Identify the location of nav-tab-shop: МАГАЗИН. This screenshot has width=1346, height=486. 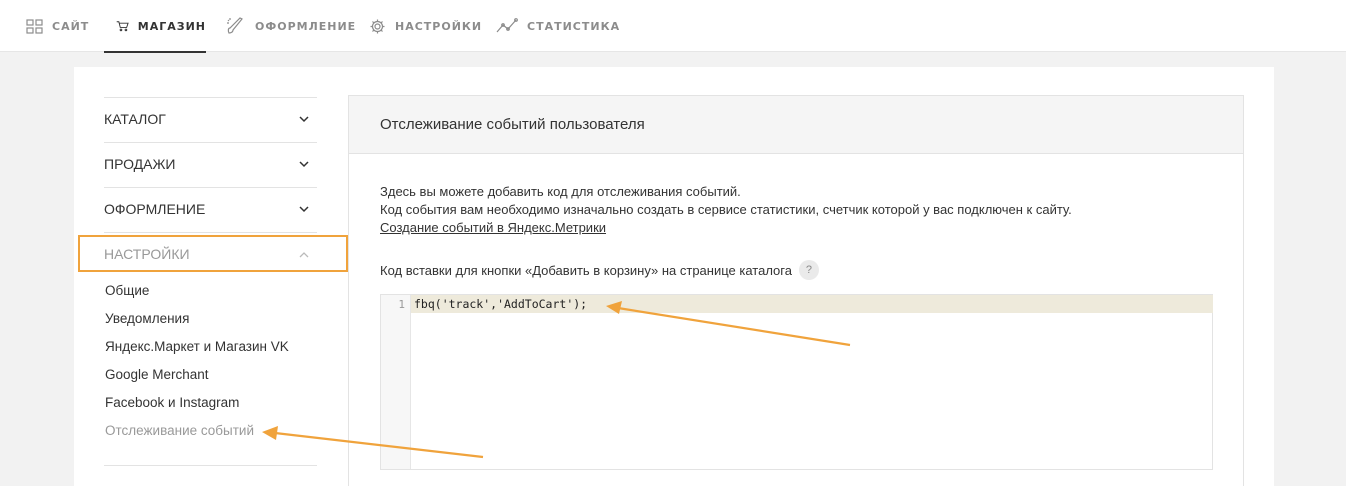
(155, 26).